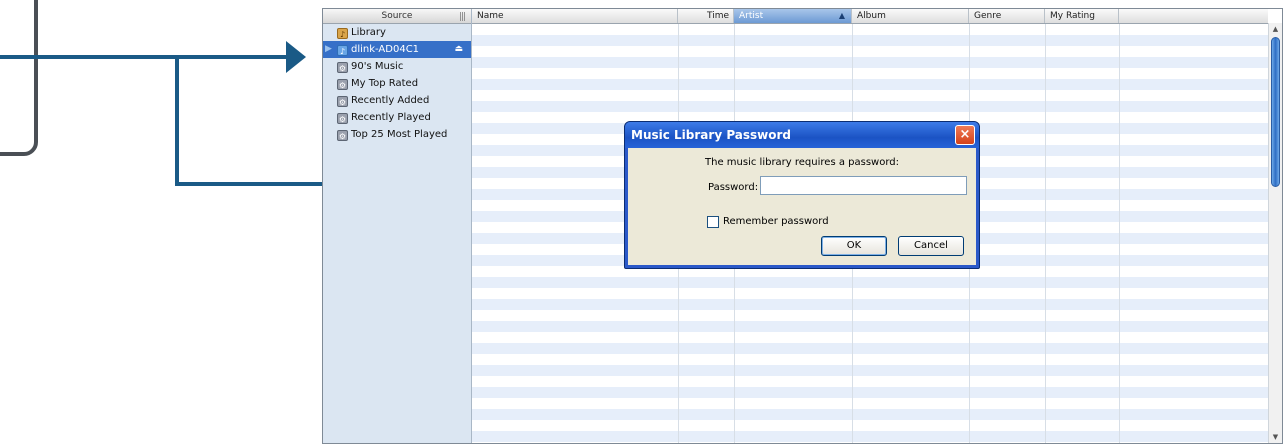 The height and width of the screenshot is (448, 1287). I want to click on arrow-top-horizontal, so click(145, 57).